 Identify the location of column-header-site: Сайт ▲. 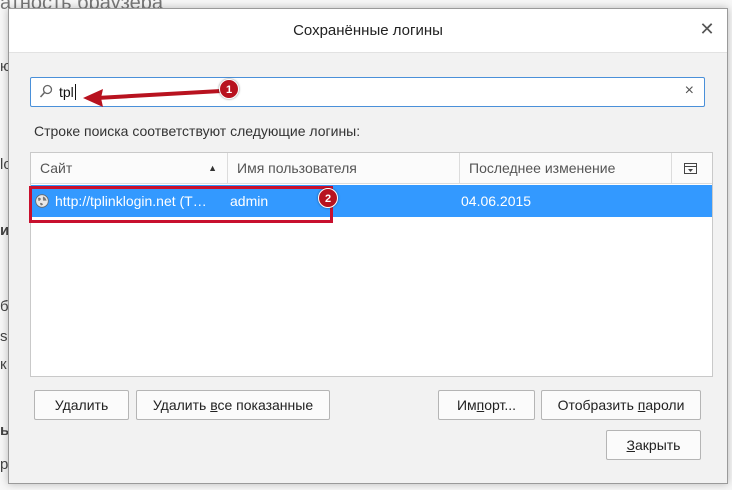
(129, 168).